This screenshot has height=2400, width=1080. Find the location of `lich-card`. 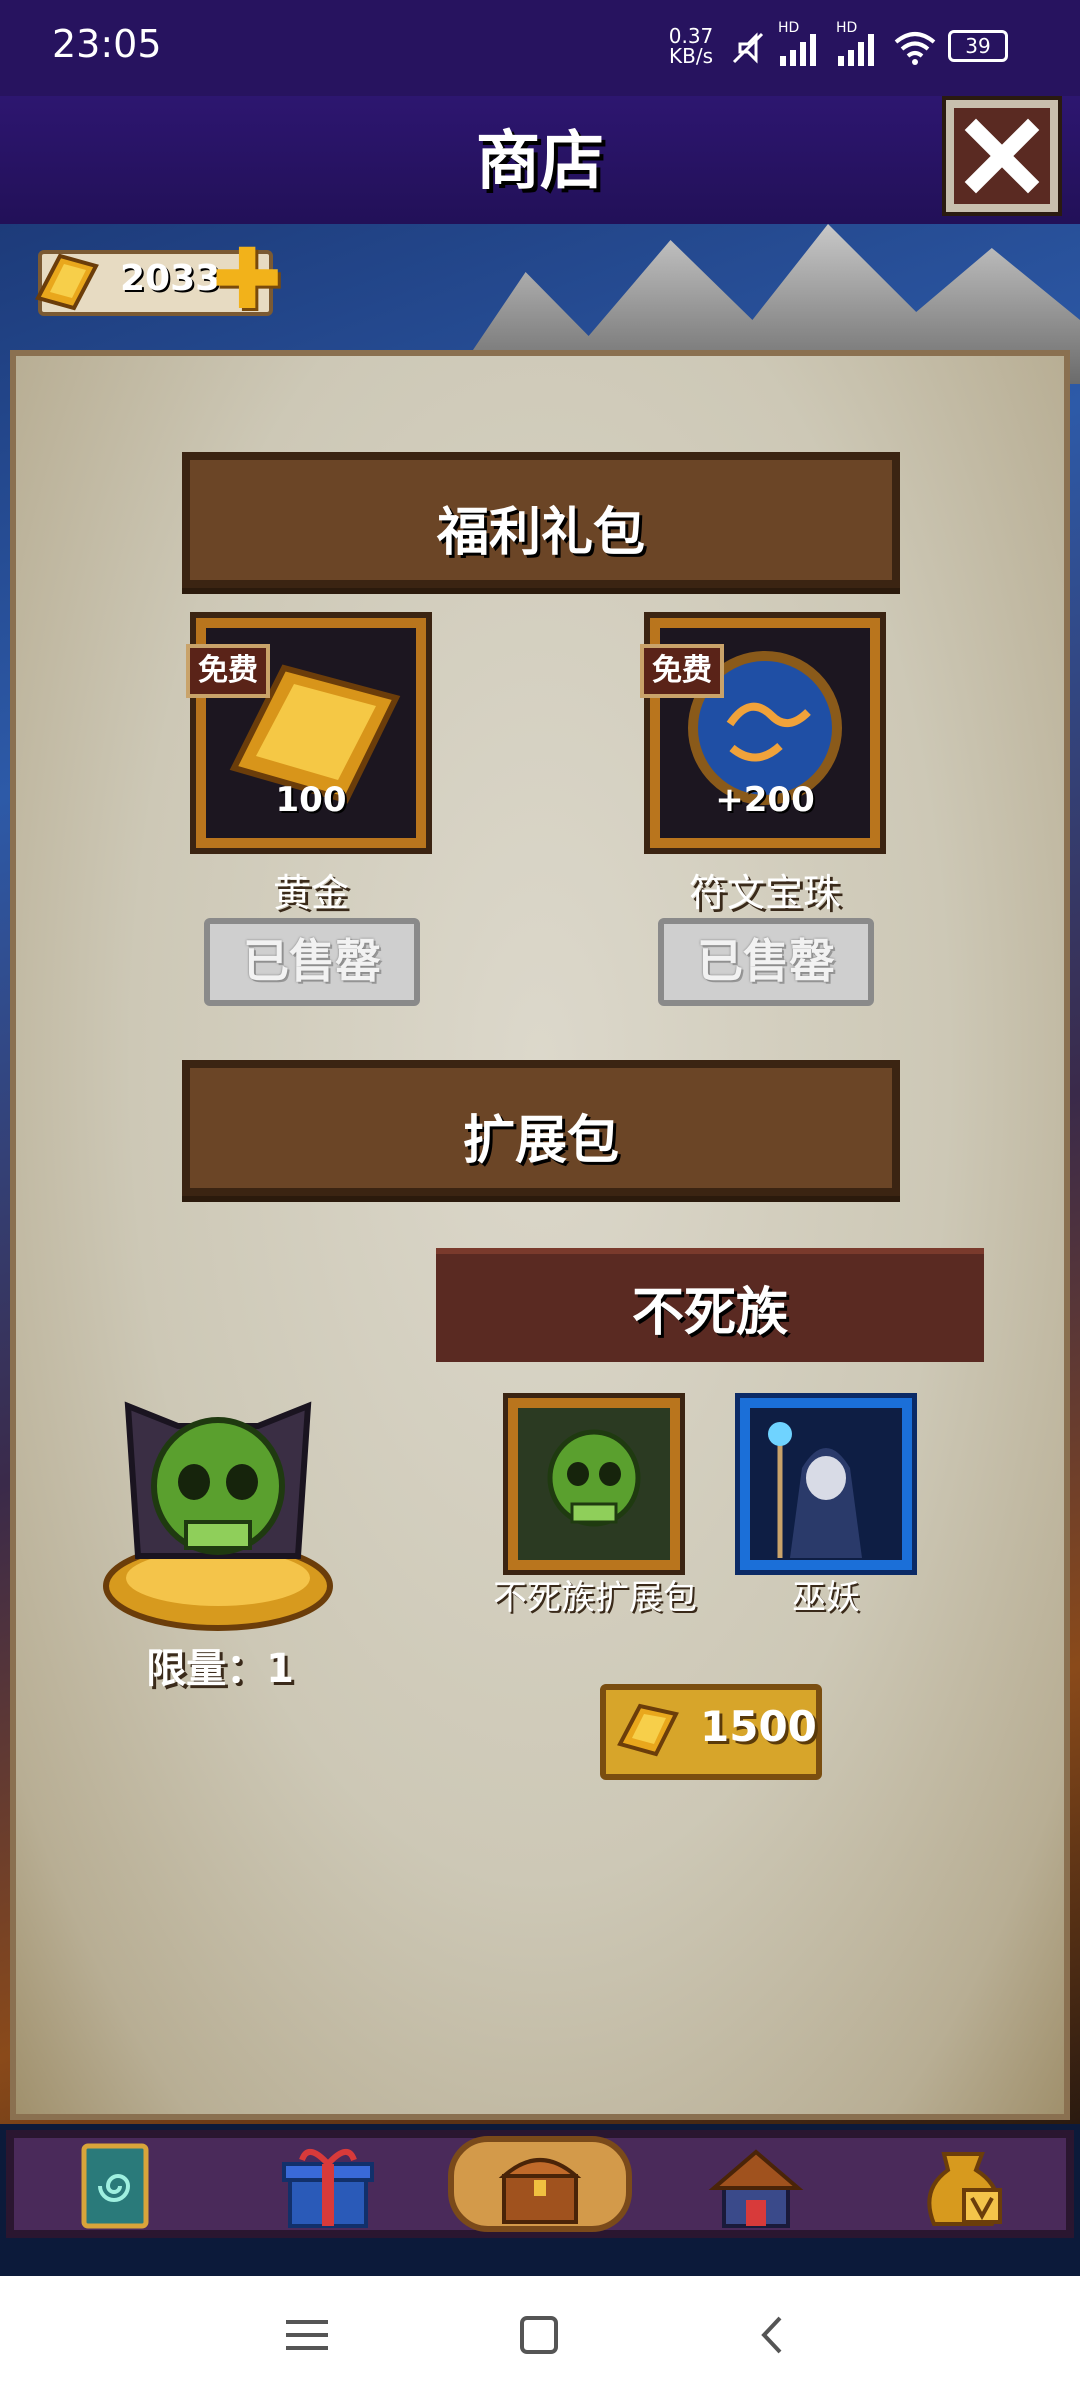

lich-card is located at coordinates (826, 1484).